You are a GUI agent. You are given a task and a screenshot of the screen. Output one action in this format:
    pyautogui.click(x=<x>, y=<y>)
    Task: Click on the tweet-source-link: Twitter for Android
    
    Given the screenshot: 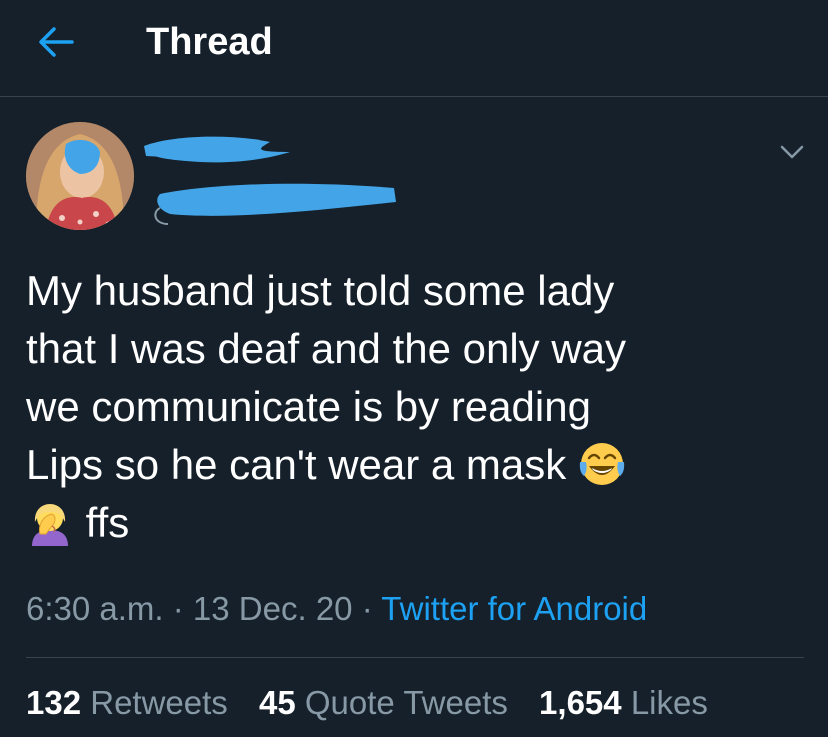 What is the action you would take?
    pyautogui.click(x=514, y=608)
    